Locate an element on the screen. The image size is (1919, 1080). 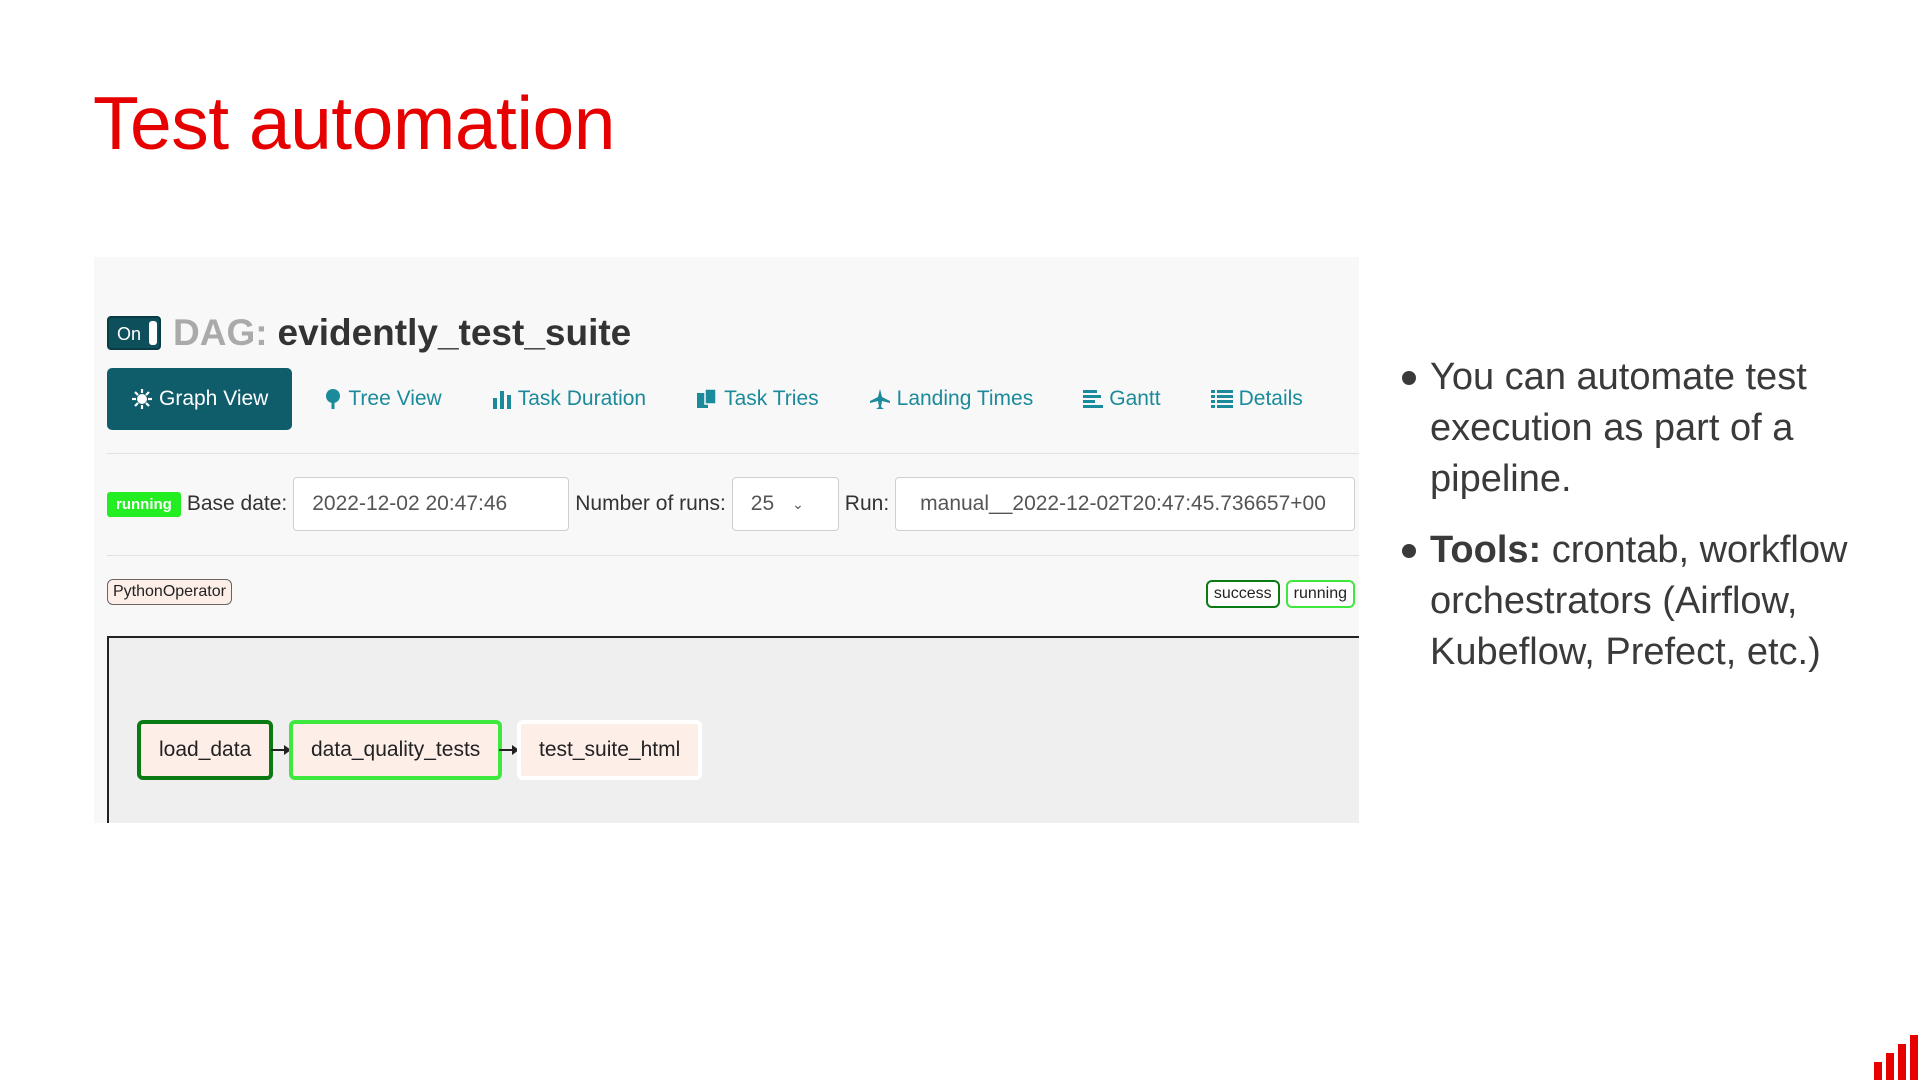
operator-tag: PythonOperator is located at coordinates (169, 592).